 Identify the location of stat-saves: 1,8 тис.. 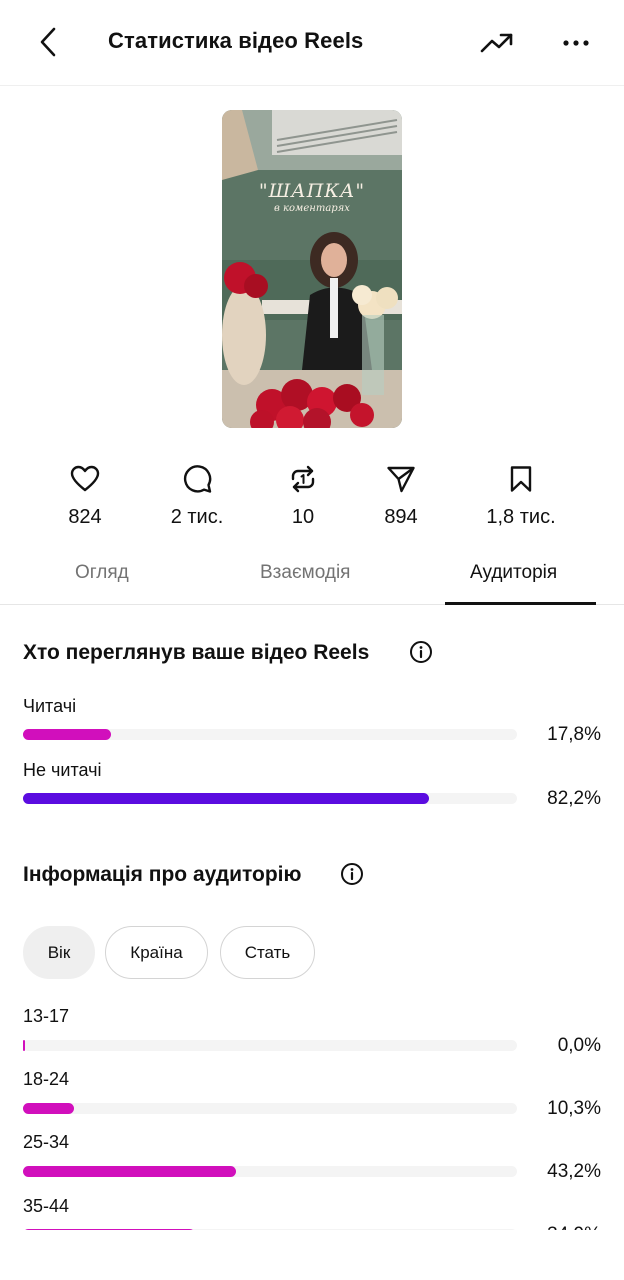
(521, 495).